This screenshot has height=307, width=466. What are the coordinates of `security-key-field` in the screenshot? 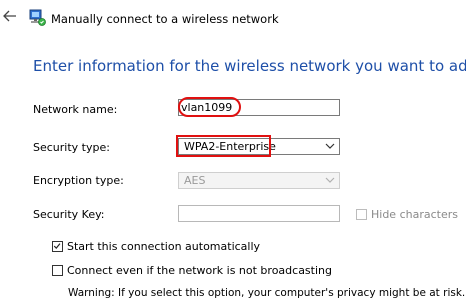 It's located at (259, 213).